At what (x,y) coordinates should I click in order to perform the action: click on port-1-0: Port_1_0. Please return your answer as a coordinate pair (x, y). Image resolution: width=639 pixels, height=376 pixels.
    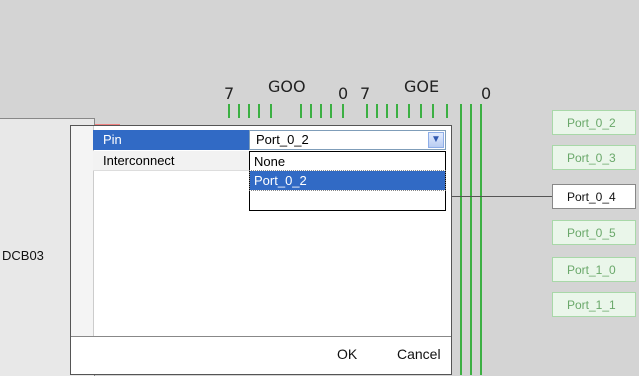
    Looking at the image, I should click on (594, 269).